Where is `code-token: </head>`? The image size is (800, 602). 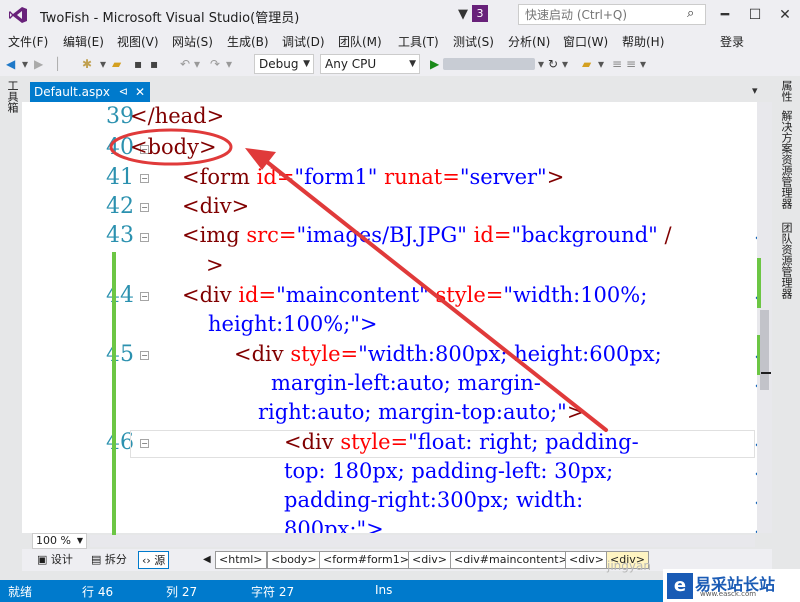 code-token: </head> is located at coordinates (177, 116).